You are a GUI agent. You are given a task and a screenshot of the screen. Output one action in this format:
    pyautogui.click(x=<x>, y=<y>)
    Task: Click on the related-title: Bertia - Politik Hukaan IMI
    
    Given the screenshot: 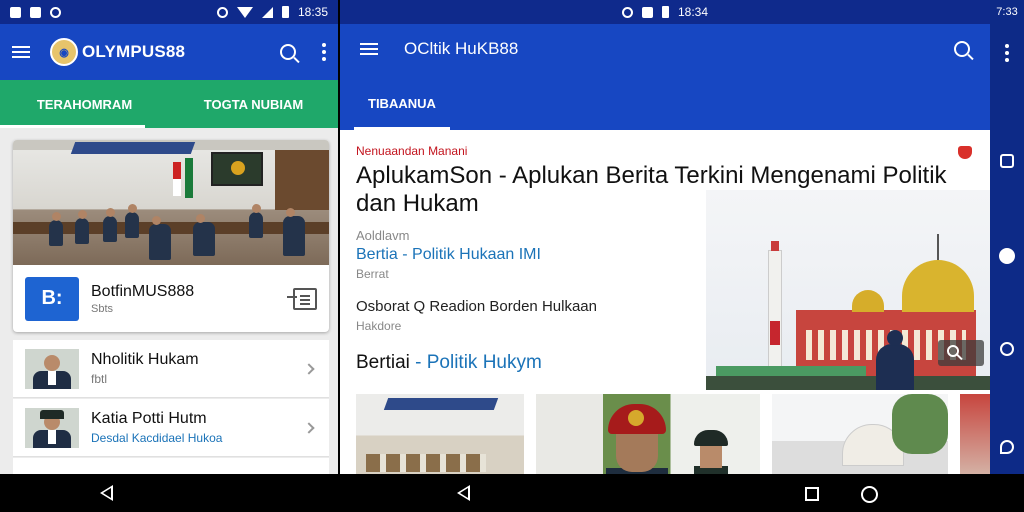 What is the action you would take?
    pyautogui.click(x=448, y=254)
    